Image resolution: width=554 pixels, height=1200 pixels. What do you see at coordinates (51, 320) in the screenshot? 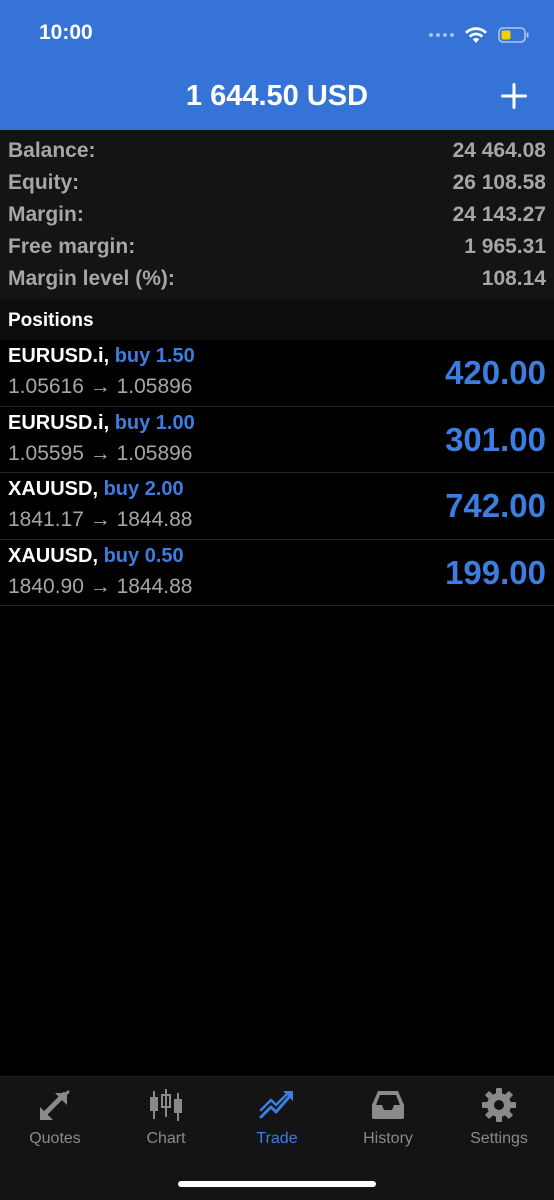
I see `positions-title: Positions` at bounding box center [51, 320].